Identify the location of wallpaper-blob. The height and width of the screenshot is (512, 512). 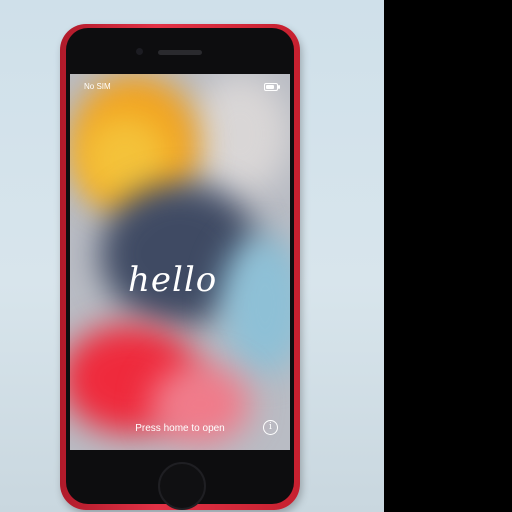
(240, 134).